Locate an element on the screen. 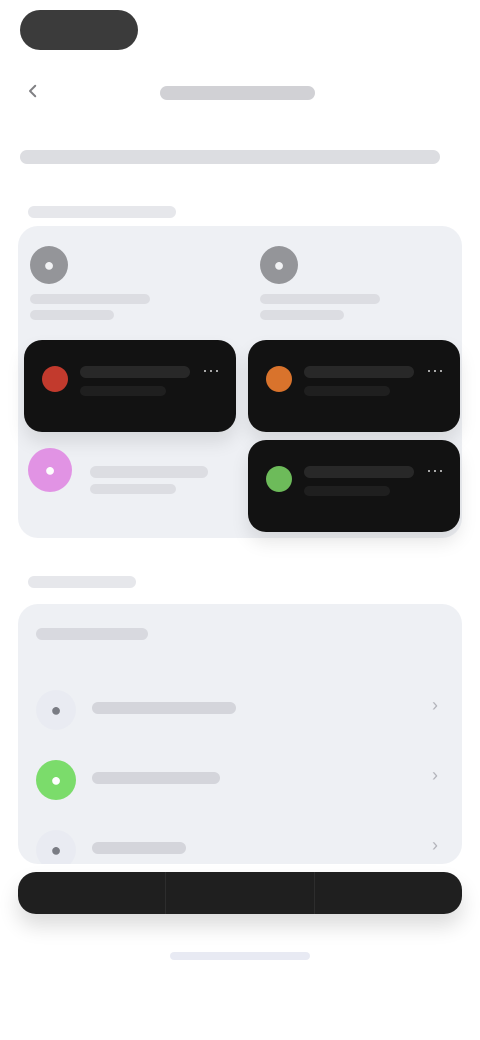 The width and height of the screenshot is (480, 1040). device-card-1: ⋯ is located at coordinates (130, 386).